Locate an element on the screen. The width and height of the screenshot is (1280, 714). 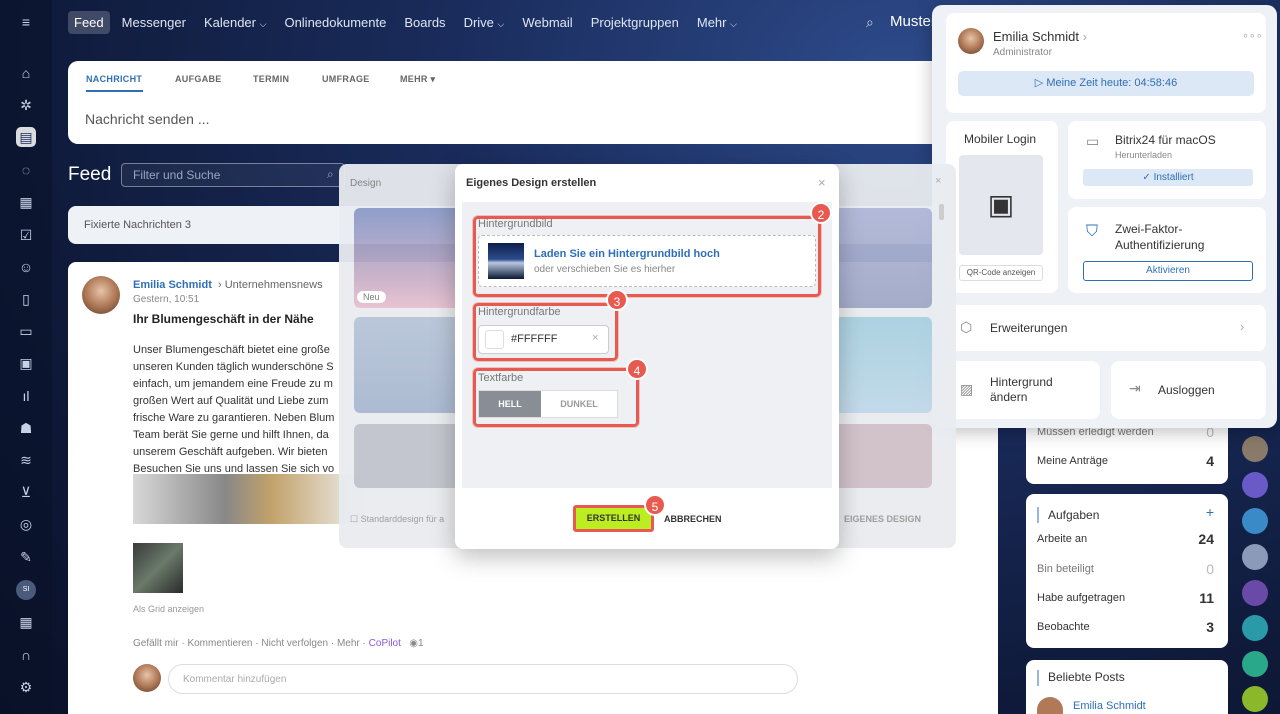
cart-icon: ⊻ is located at coordinates (26, 492).